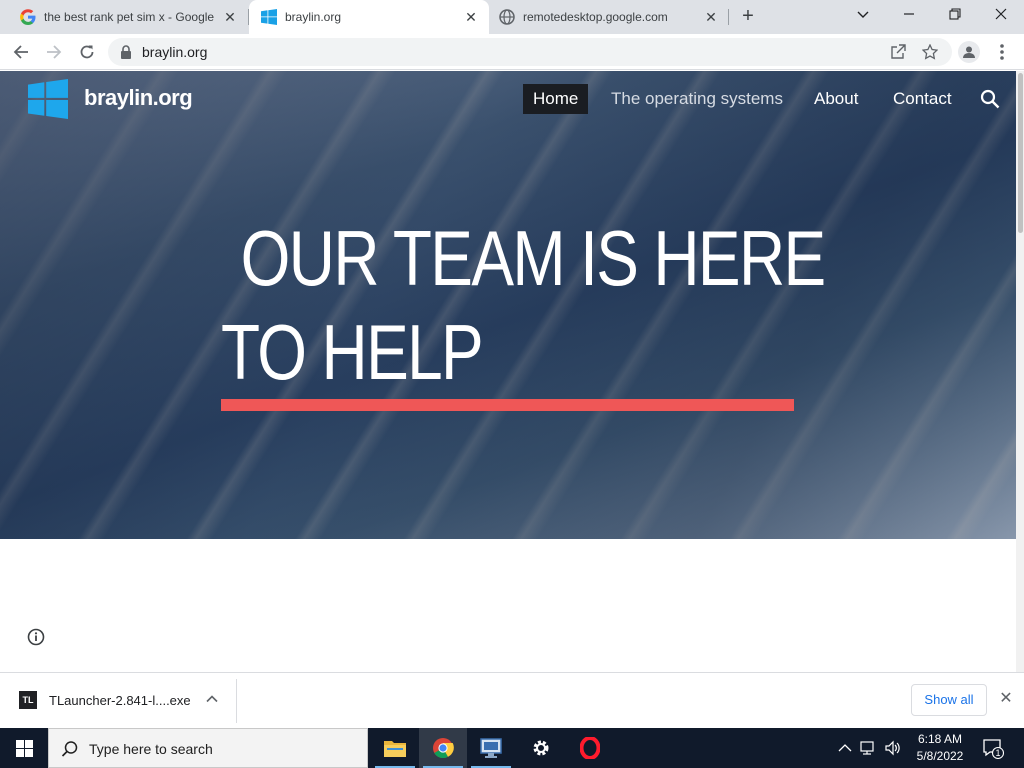  I want to click on nav-home: Home, so click(556, 99).